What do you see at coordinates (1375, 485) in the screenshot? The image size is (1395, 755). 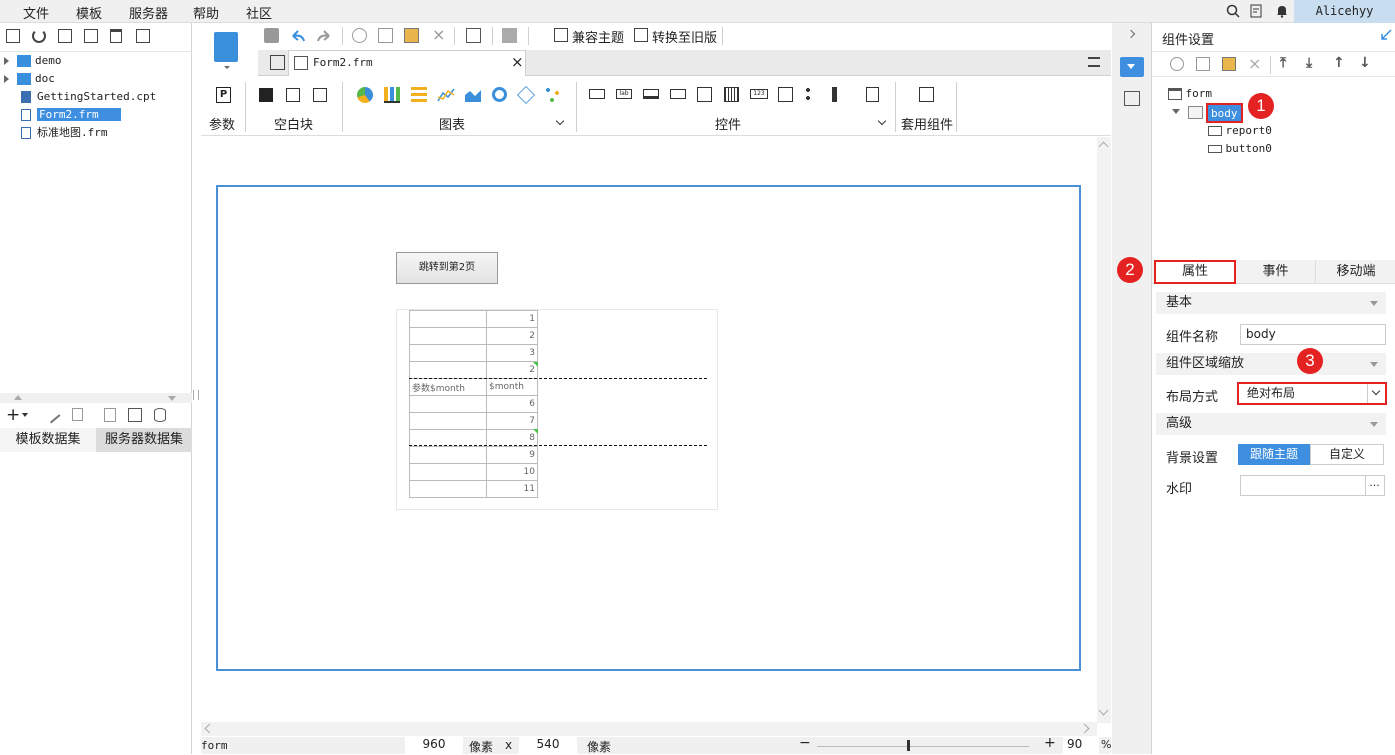 I see `watermark-edit-button: ···` at bounding box center [1375, 485].